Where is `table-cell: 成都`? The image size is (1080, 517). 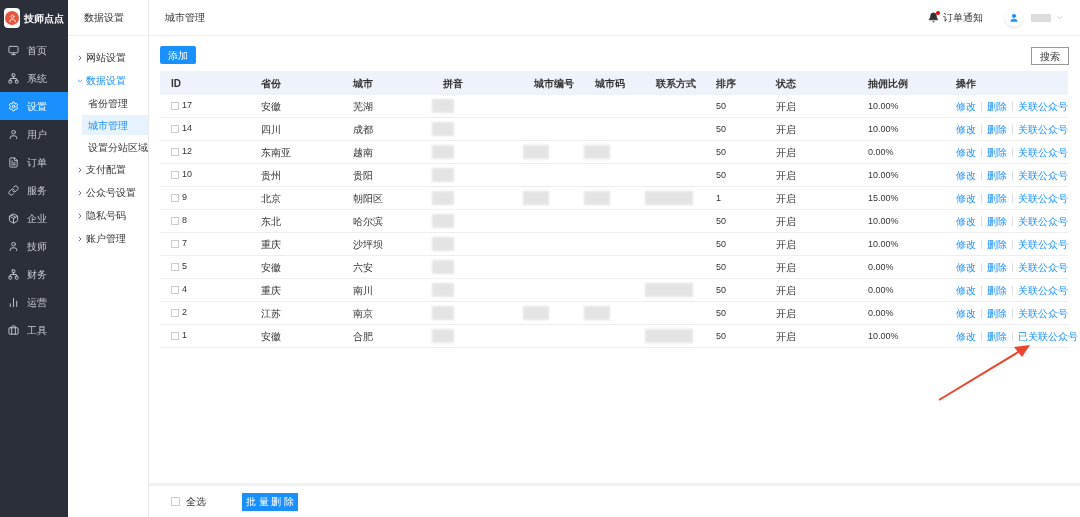
table-cell: 成都 is located at coordinates (363, 129).